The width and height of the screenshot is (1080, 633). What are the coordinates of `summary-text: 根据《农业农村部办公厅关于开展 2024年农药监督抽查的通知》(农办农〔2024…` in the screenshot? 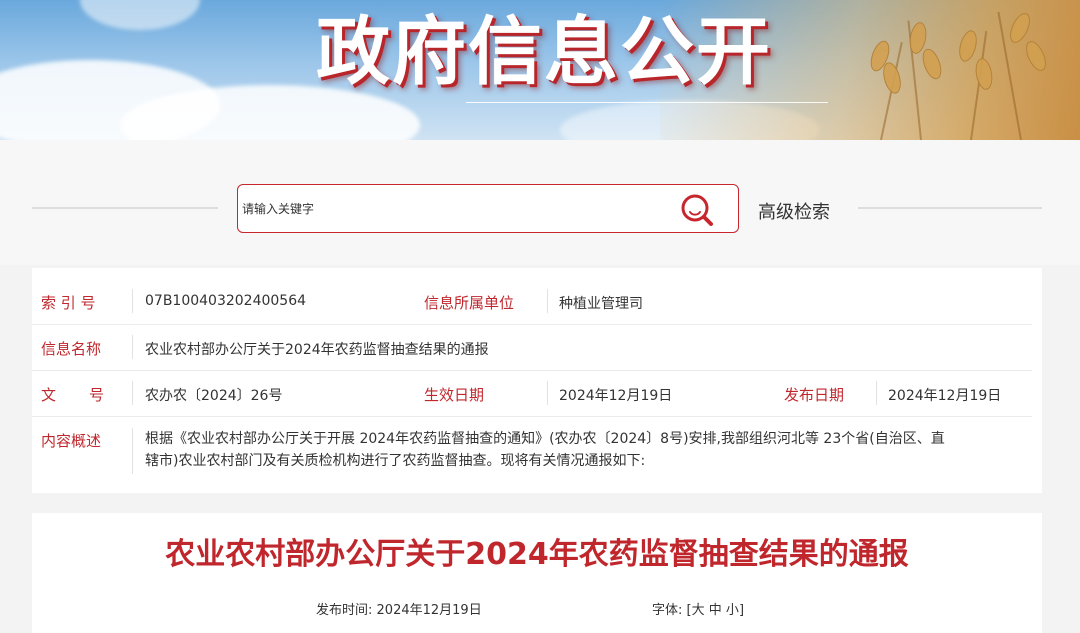 It's located at (590, 450).